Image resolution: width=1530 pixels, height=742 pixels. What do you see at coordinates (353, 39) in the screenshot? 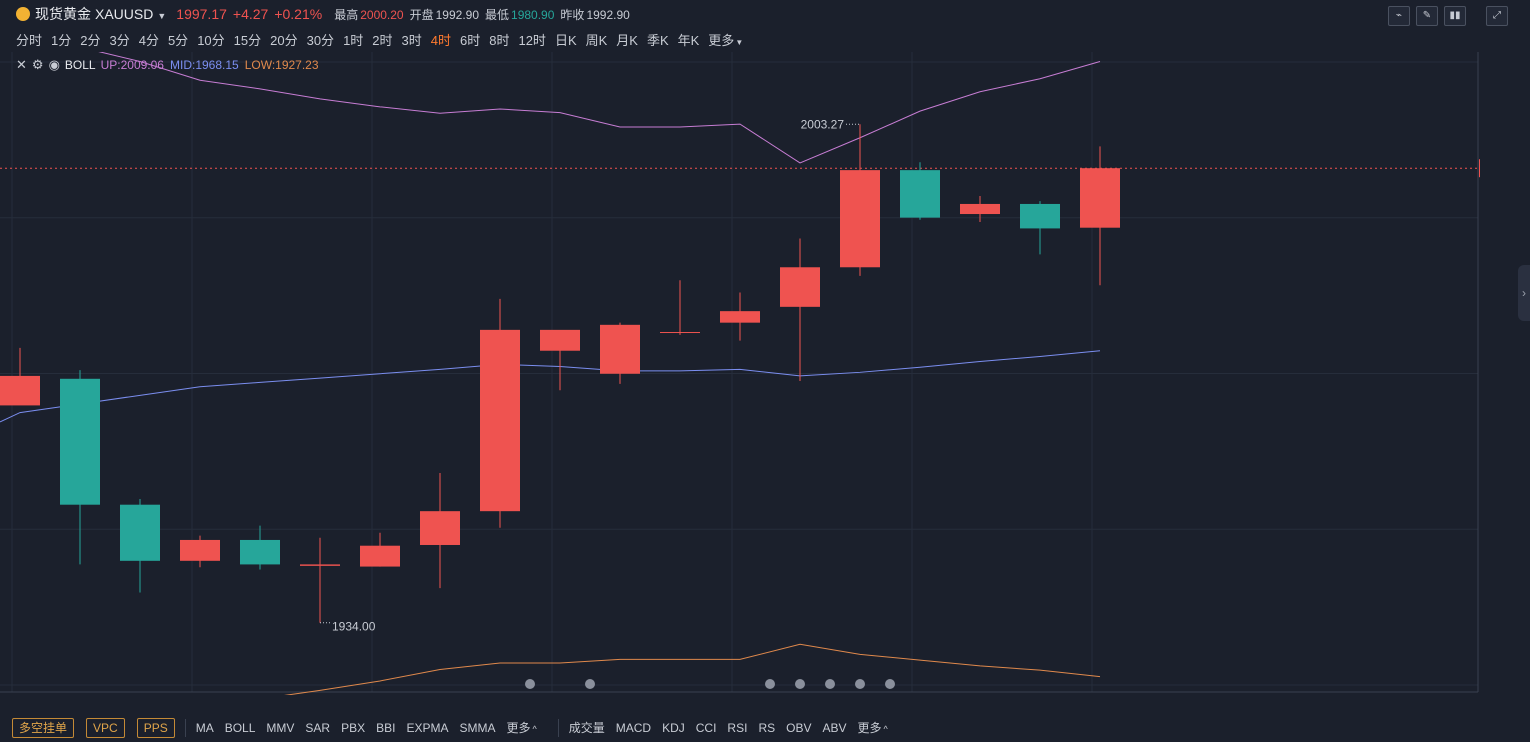
I see `period-10: 1时` at bounding box center [353, 39].